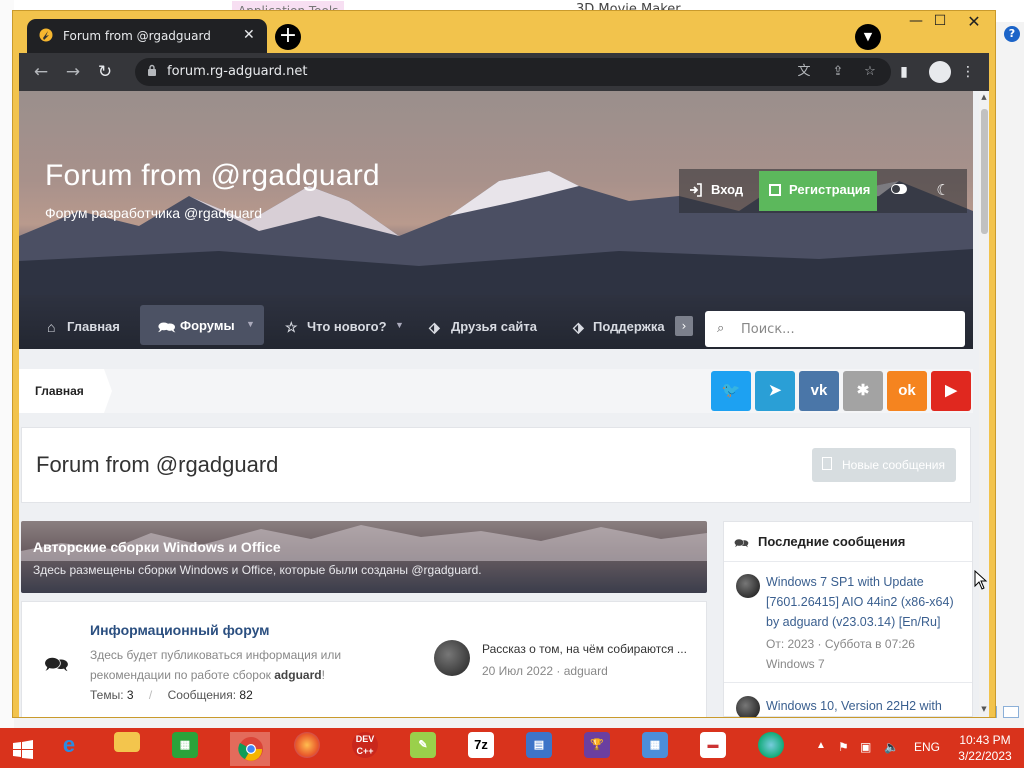  Describe the element at coordinates (546, 749) in the screenshot. I see `network-app-icon: ▤` at that location.